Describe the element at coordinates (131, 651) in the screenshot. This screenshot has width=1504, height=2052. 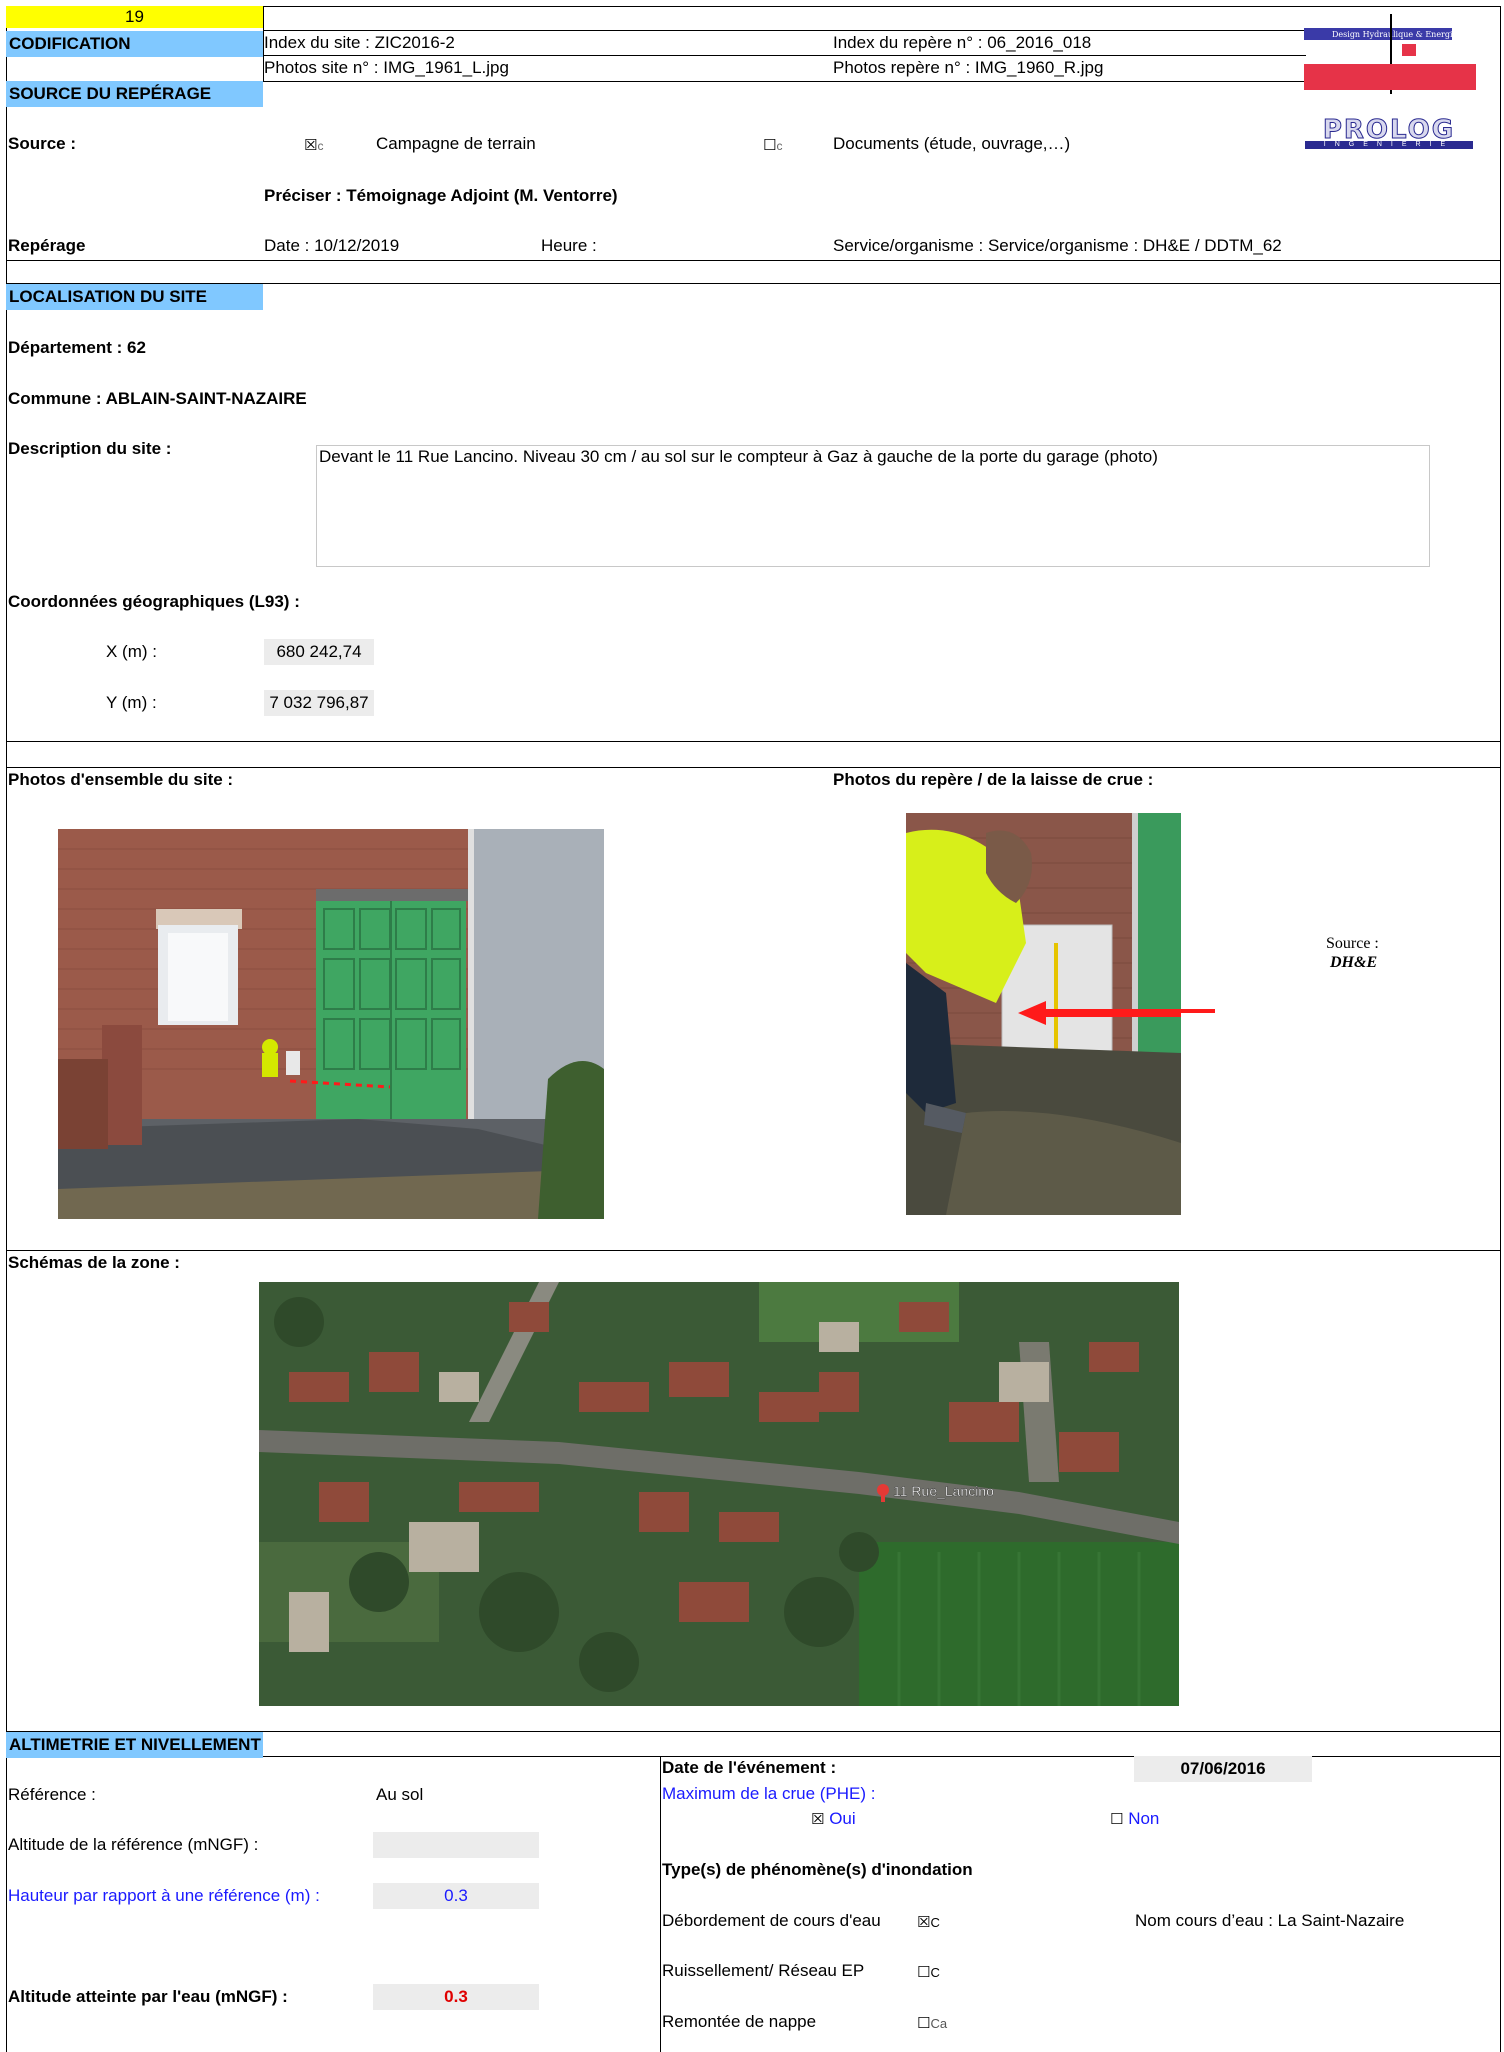
I see `x-label: X (m) :` at that location.